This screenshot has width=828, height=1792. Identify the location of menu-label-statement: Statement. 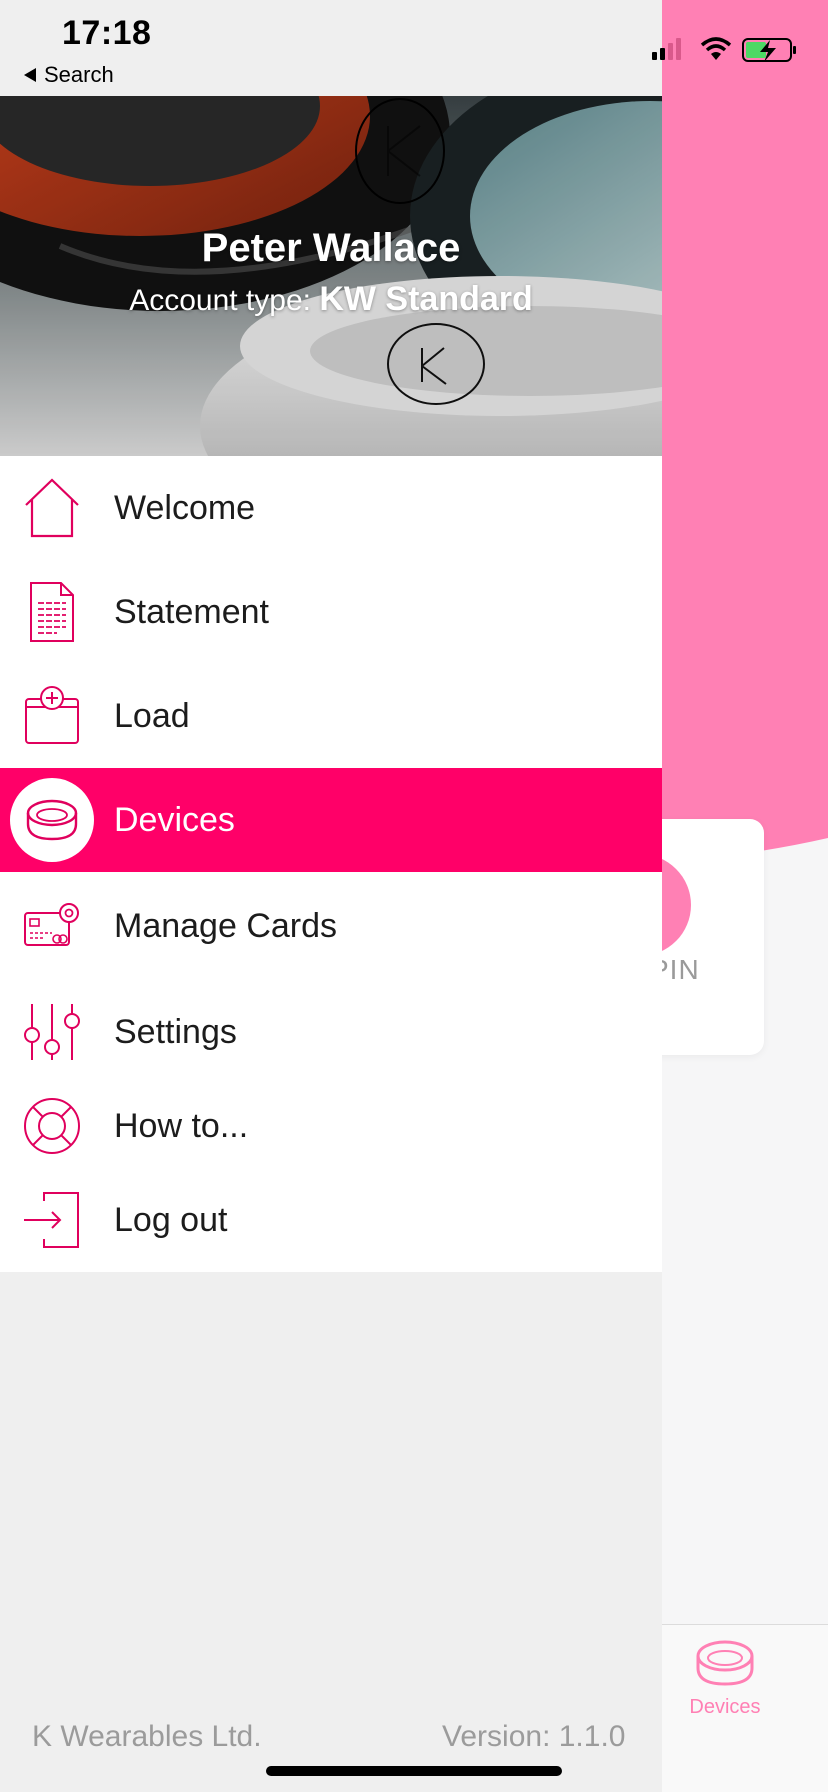
(191, 611).